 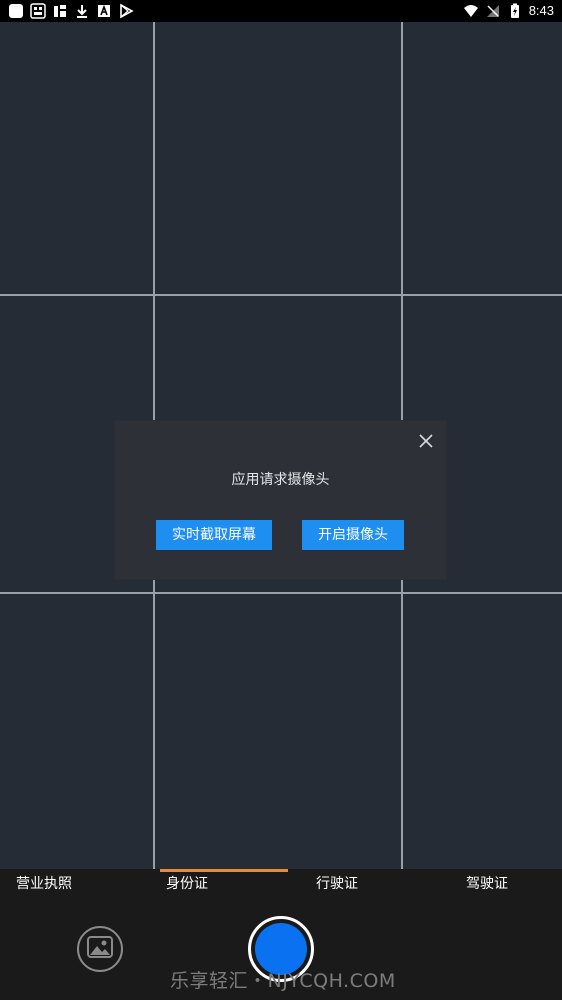 What do you see at coordinates (281, 949) in the screenshot?
I see `camera-controls: 乐享轻汇・NJYCQH.COM` at bounding box center [281, 949].